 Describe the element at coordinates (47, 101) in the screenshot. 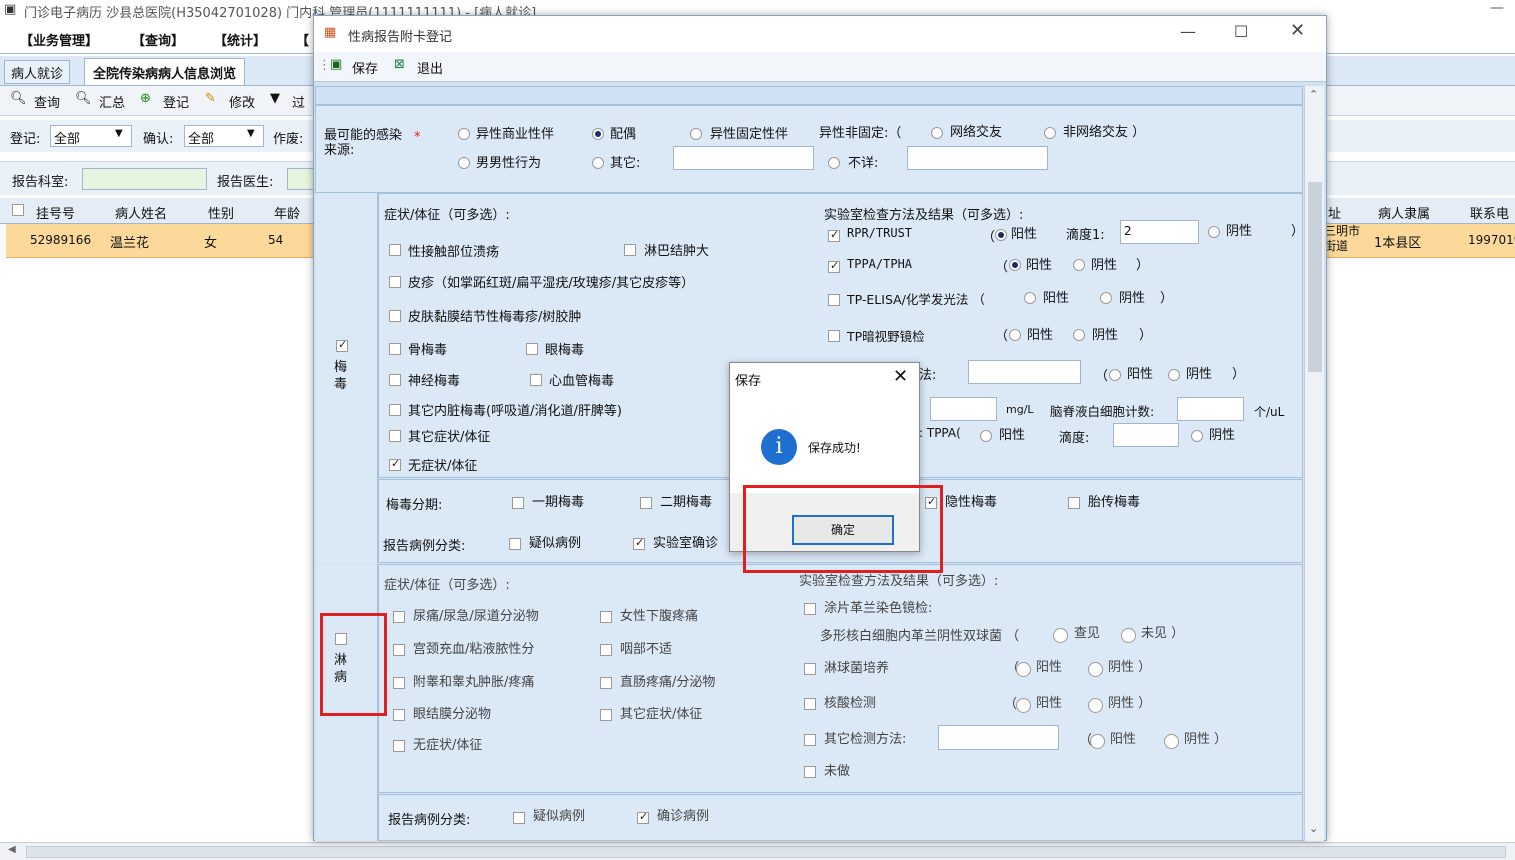

I see `query-button: 查询` at that location.